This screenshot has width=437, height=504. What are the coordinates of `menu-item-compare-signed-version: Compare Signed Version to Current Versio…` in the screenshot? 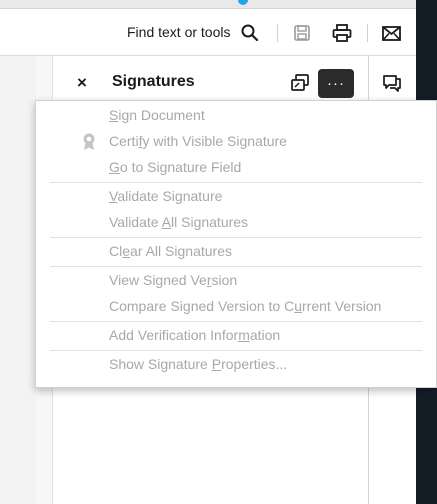 It's located at (245, 306).